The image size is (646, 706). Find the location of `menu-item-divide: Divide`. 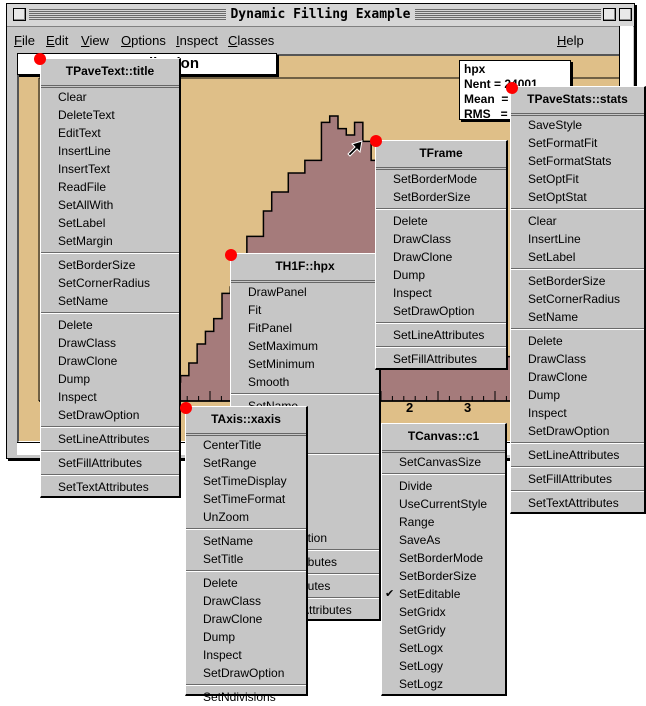

menu-item-divide: Divide is located at coordinates (443, 486).